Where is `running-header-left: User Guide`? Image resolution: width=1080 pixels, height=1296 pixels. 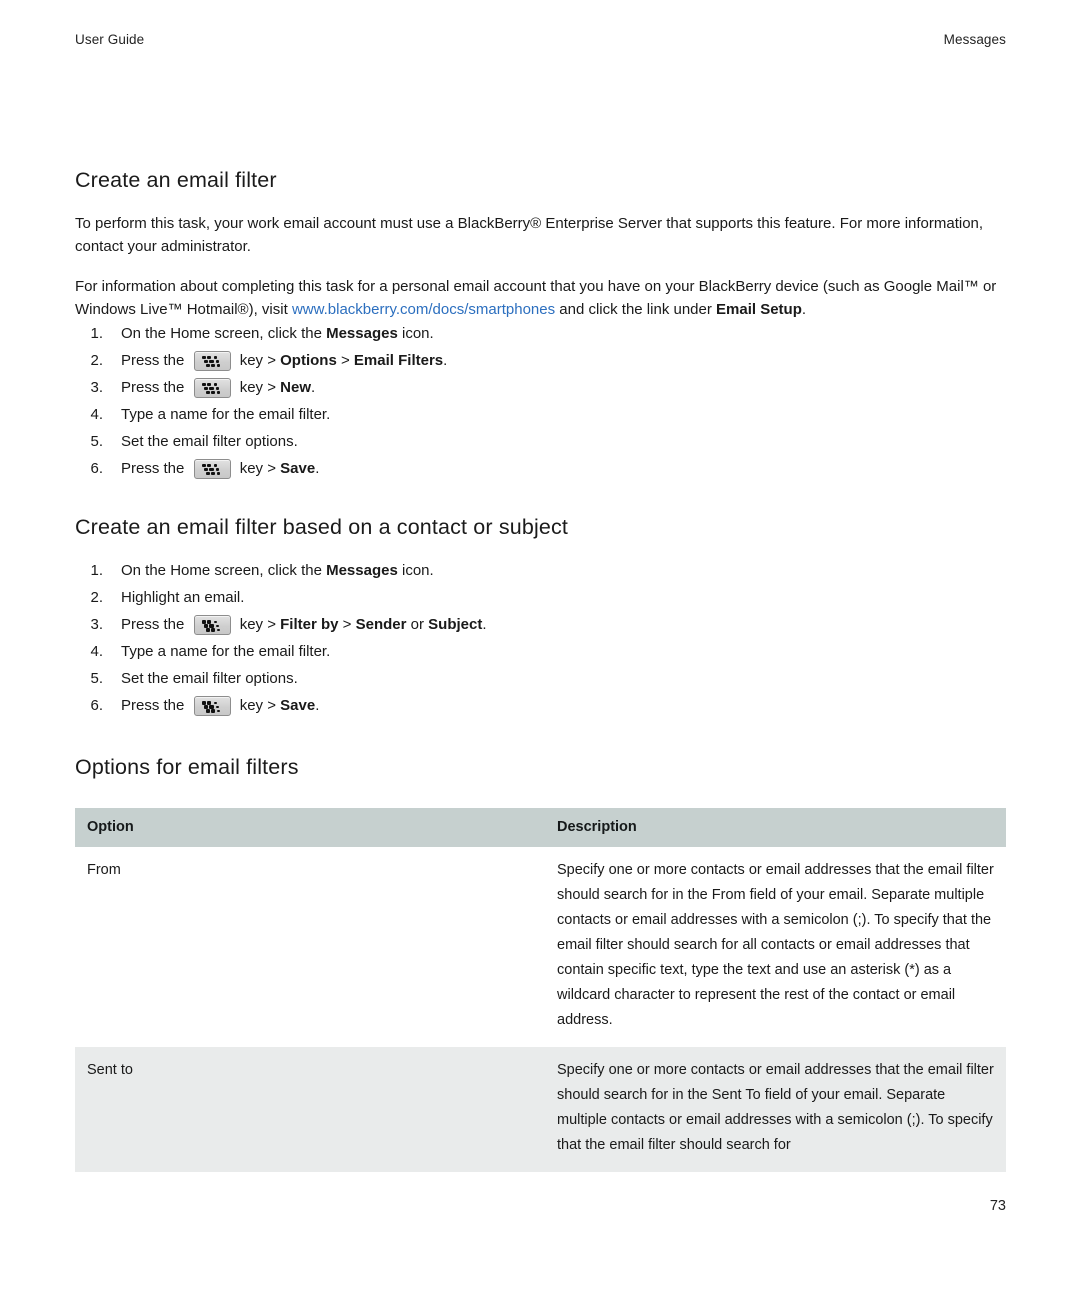
running-header-left: User Guide is located at coordinates (110, 39).